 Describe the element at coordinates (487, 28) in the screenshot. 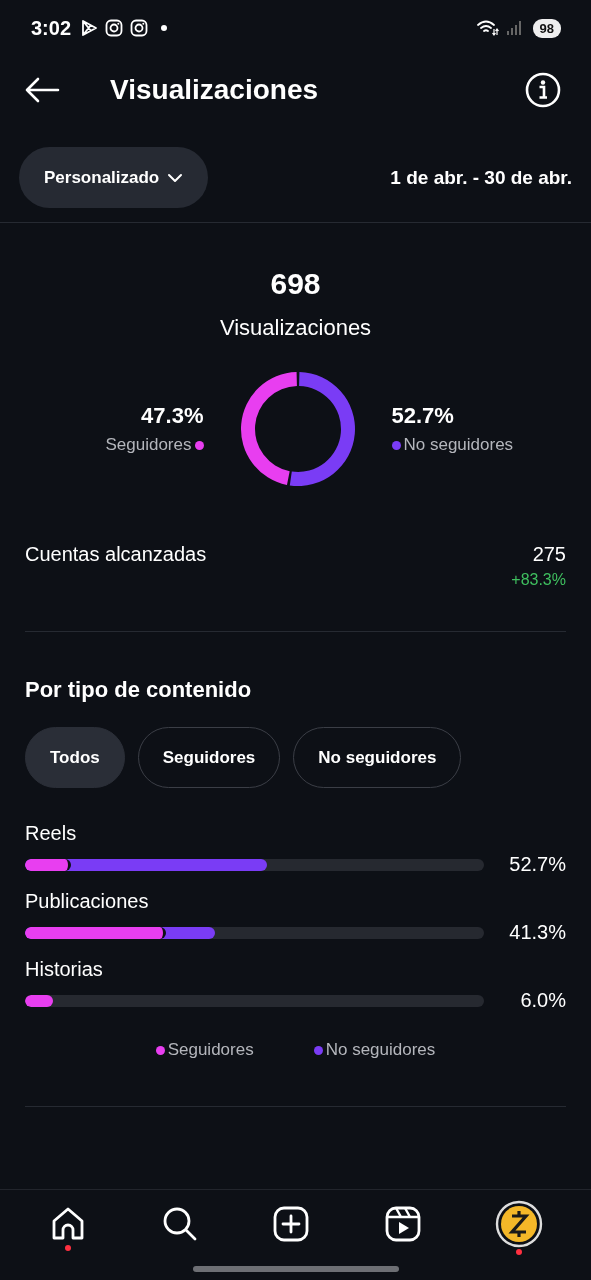

I see `wifi-icon` at that location.